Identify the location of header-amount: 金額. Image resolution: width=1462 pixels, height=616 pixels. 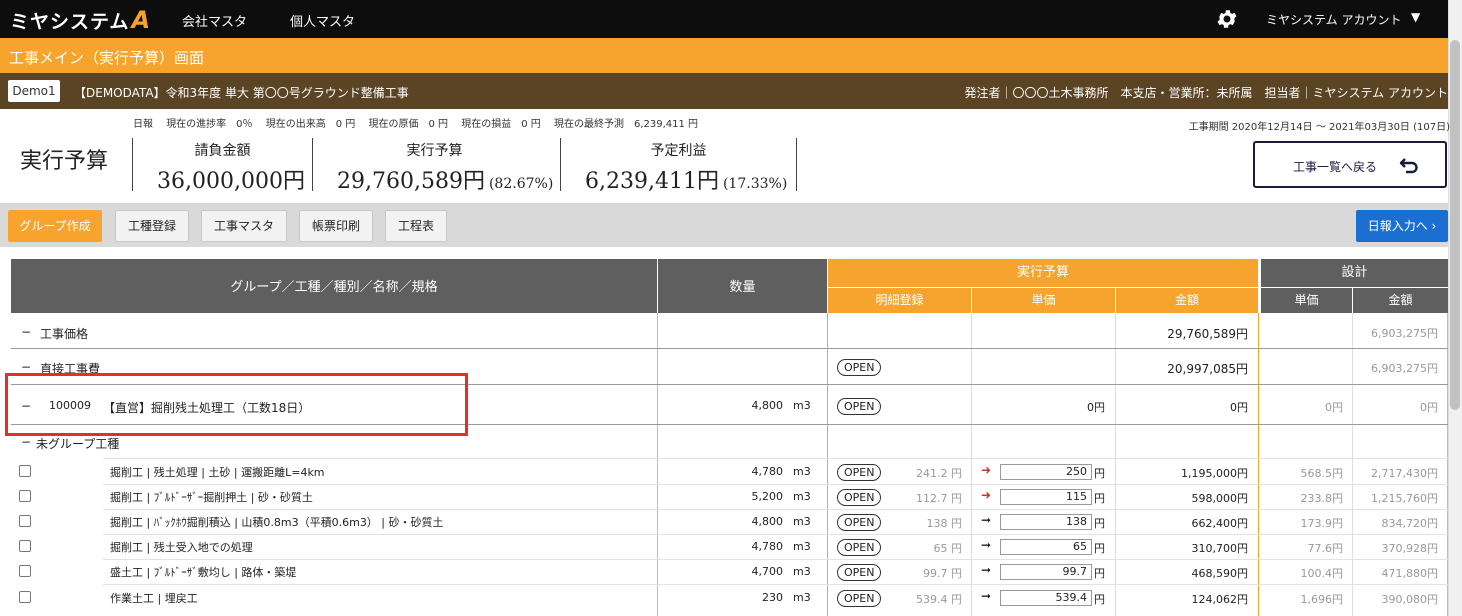
(1187, 300).